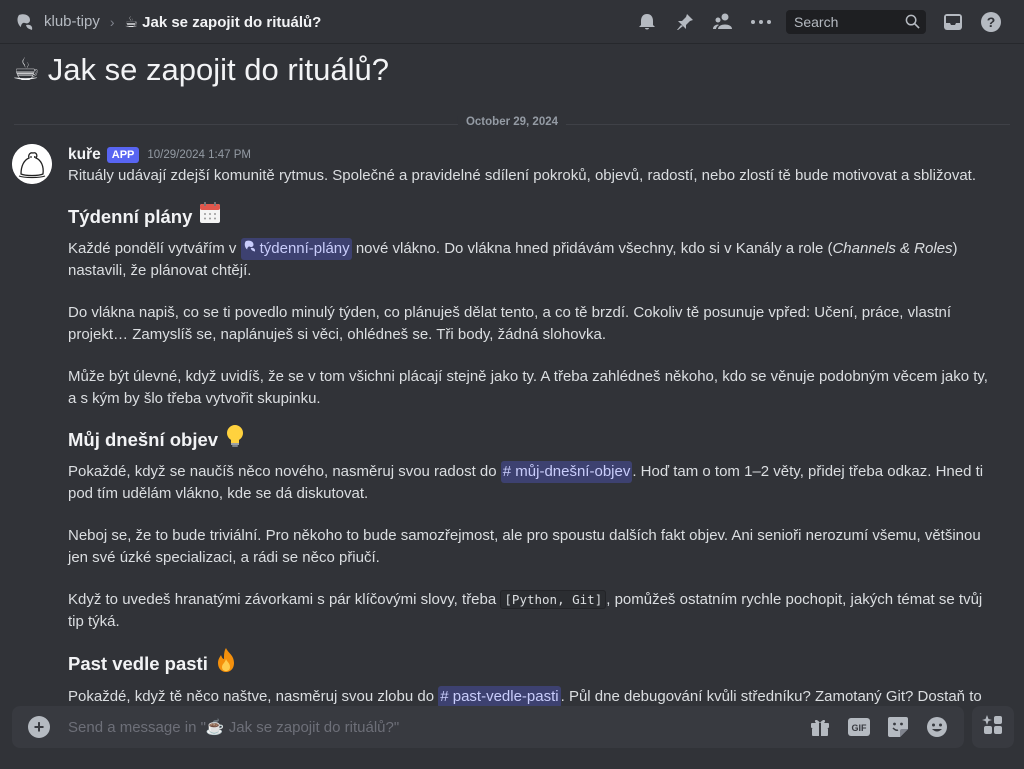 The width and height of the screenshot is (1024, 769). I want to click on text-span: Každé pondělí vytvářím v, so click(154, 248).